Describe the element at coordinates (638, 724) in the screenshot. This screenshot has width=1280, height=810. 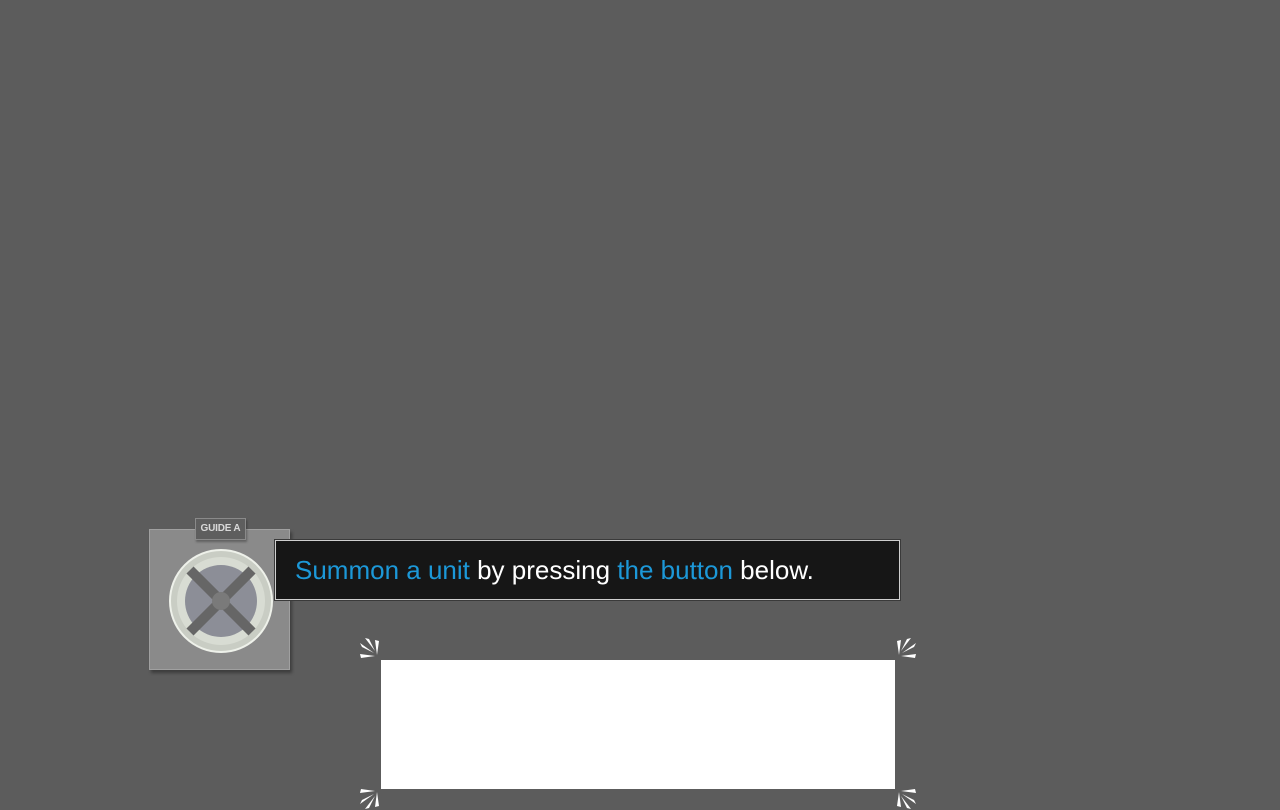
I see `highlighted-summon-button-area` at that location.